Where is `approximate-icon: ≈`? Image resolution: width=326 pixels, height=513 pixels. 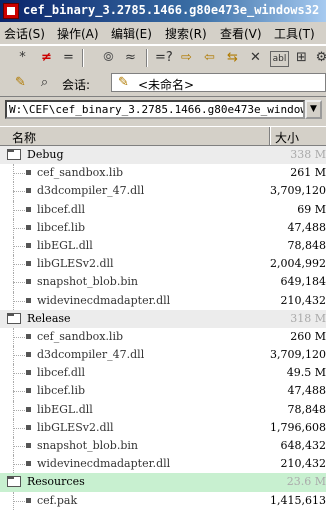
approximate-icon: ≈ is located at coordinates (130, 58).